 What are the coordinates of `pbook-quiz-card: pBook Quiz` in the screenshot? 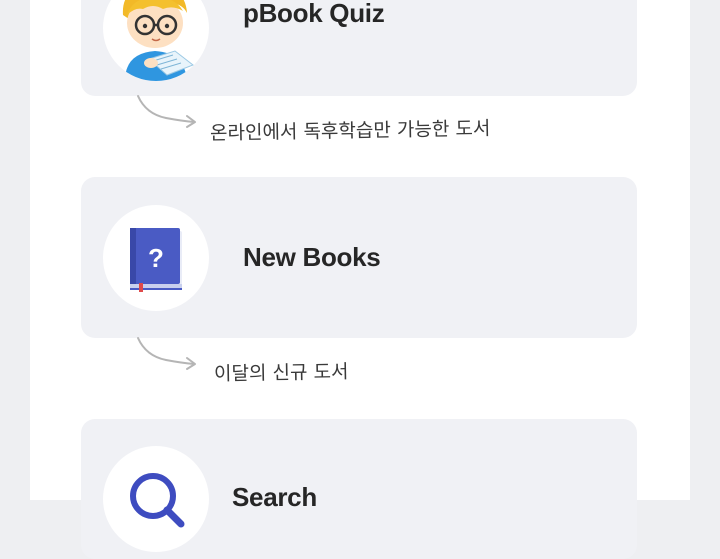 It's located at (359, 48).